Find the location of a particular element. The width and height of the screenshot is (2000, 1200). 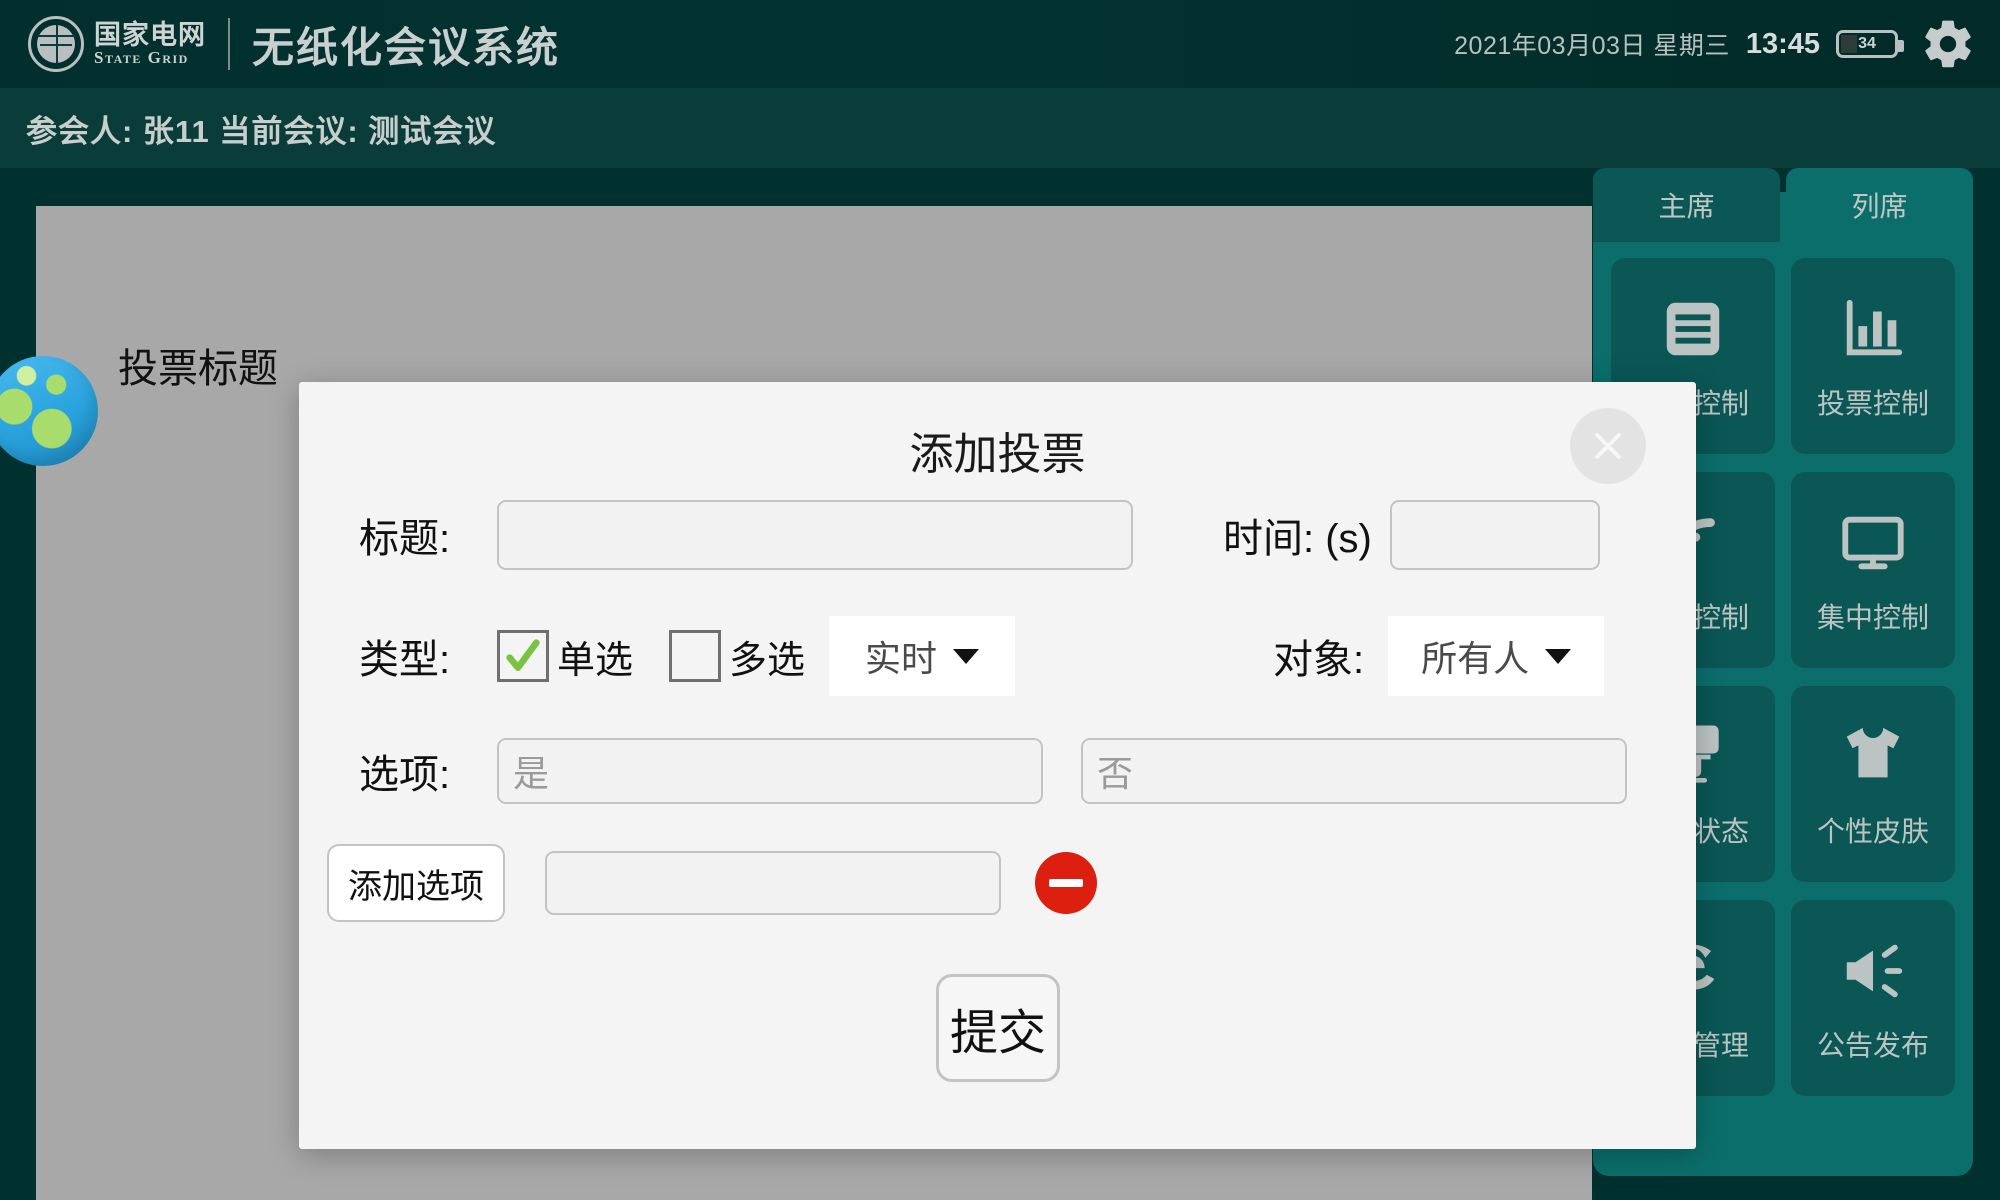

brand-logo: 国家电网 State Grid 无纸化会议系统 is located at coordinates (280, 44).